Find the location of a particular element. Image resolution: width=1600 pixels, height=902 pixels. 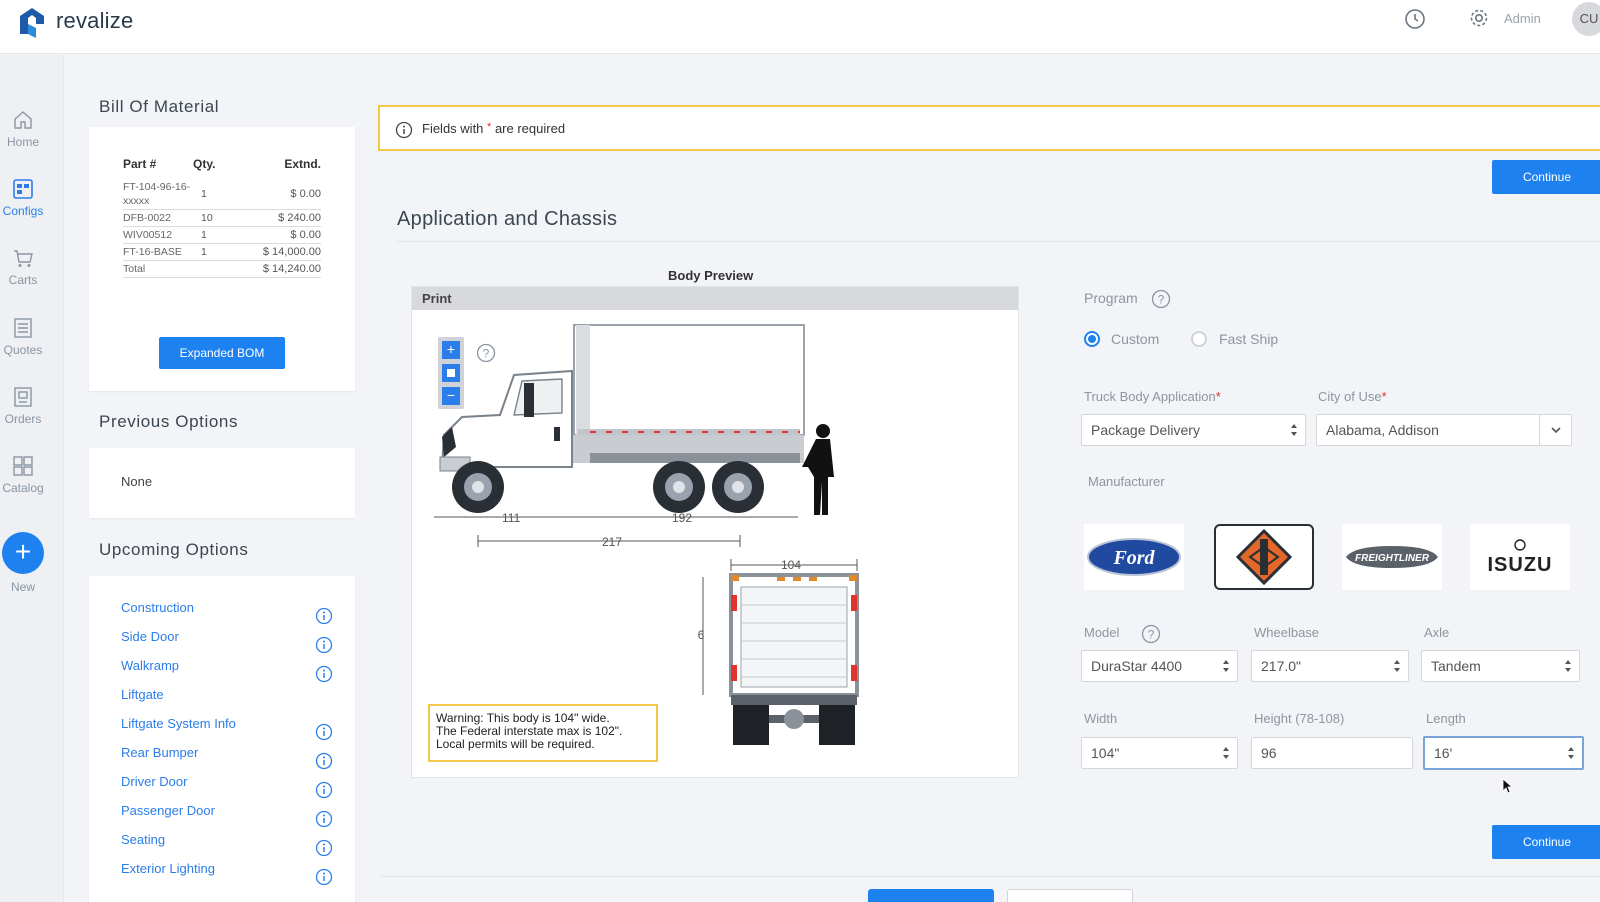

nav-quotes: Quotes is located at coordinates (23, 337).